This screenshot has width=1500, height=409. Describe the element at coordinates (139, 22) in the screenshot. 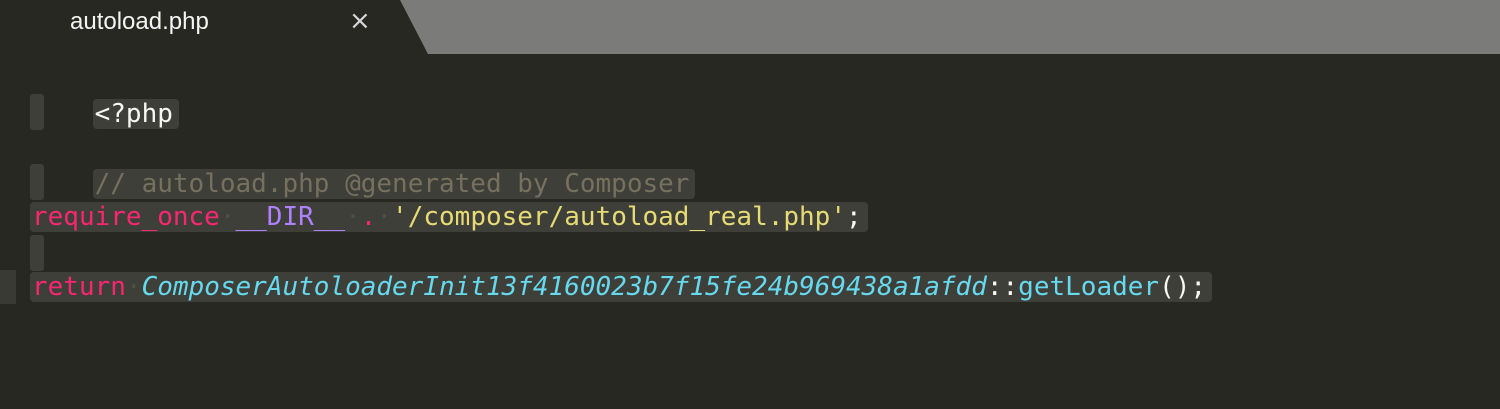

I see `tab-title: autoload.php` at that location.